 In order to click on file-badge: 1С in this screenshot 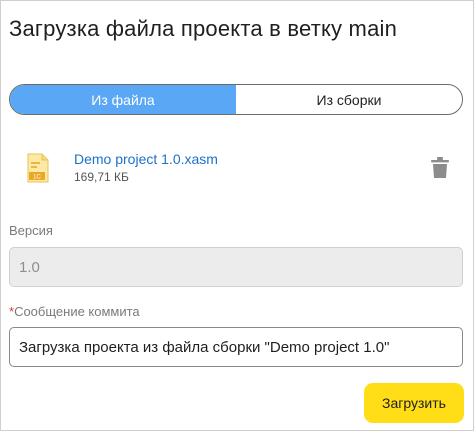, I will do `click(37, 178)`.